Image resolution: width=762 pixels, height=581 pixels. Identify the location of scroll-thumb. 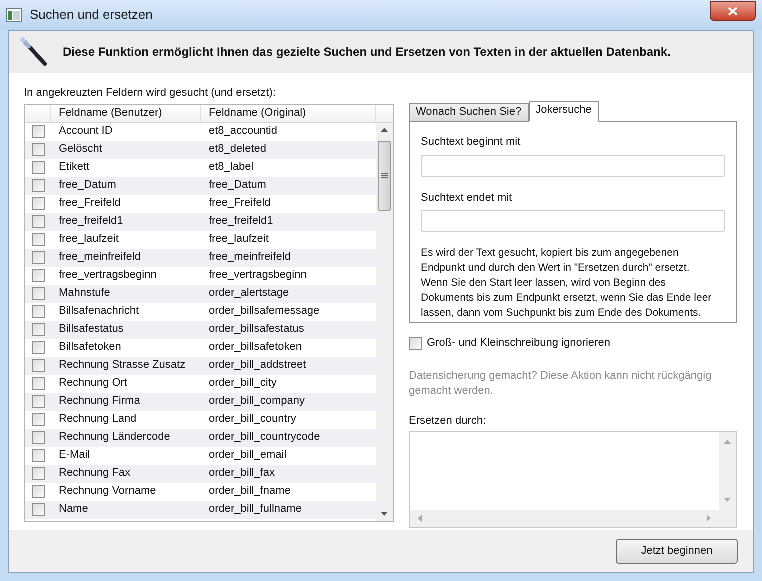
(384, 175).